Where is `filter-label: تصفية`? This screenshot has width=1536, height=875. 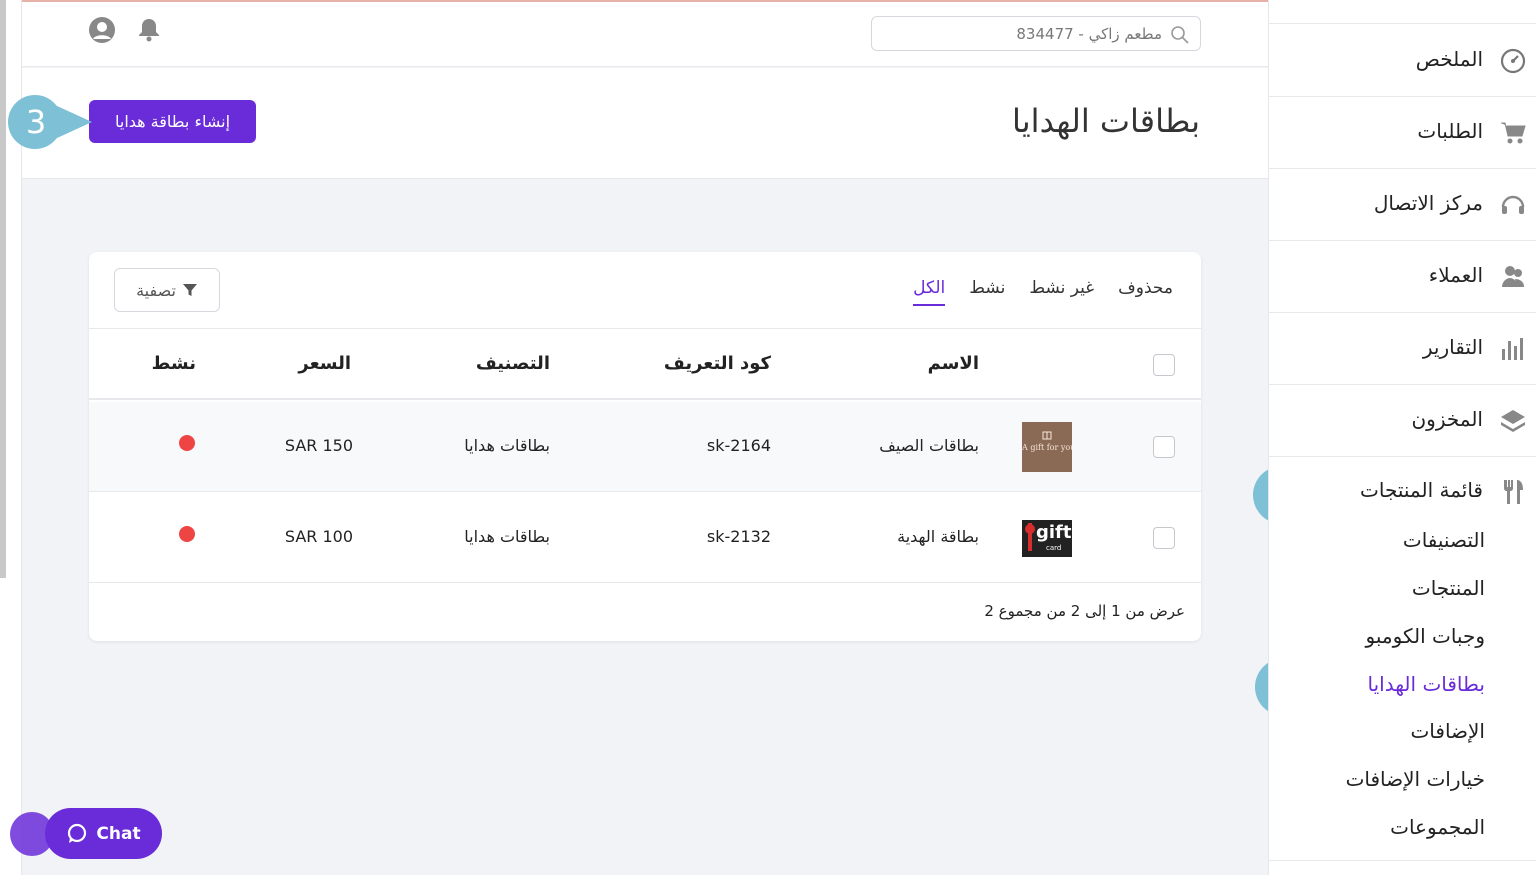 filter-label: تصفية is located at coordinates (156, 290).